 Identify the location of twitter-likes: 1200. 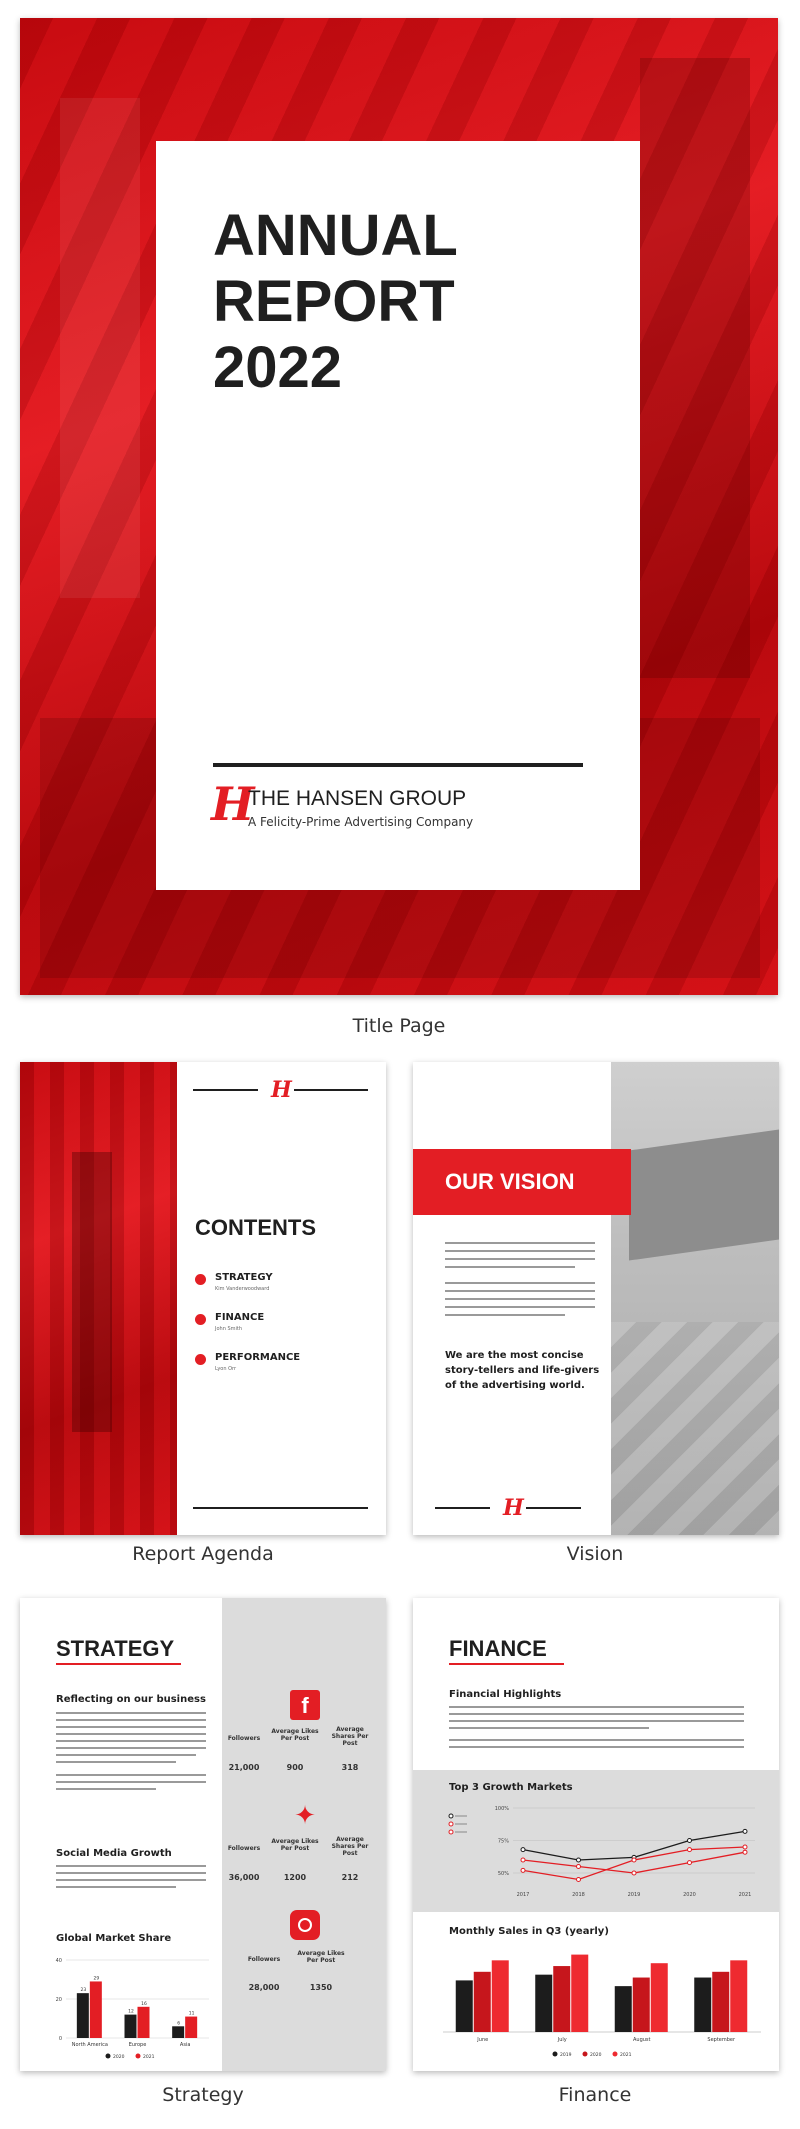
(295, 1877).